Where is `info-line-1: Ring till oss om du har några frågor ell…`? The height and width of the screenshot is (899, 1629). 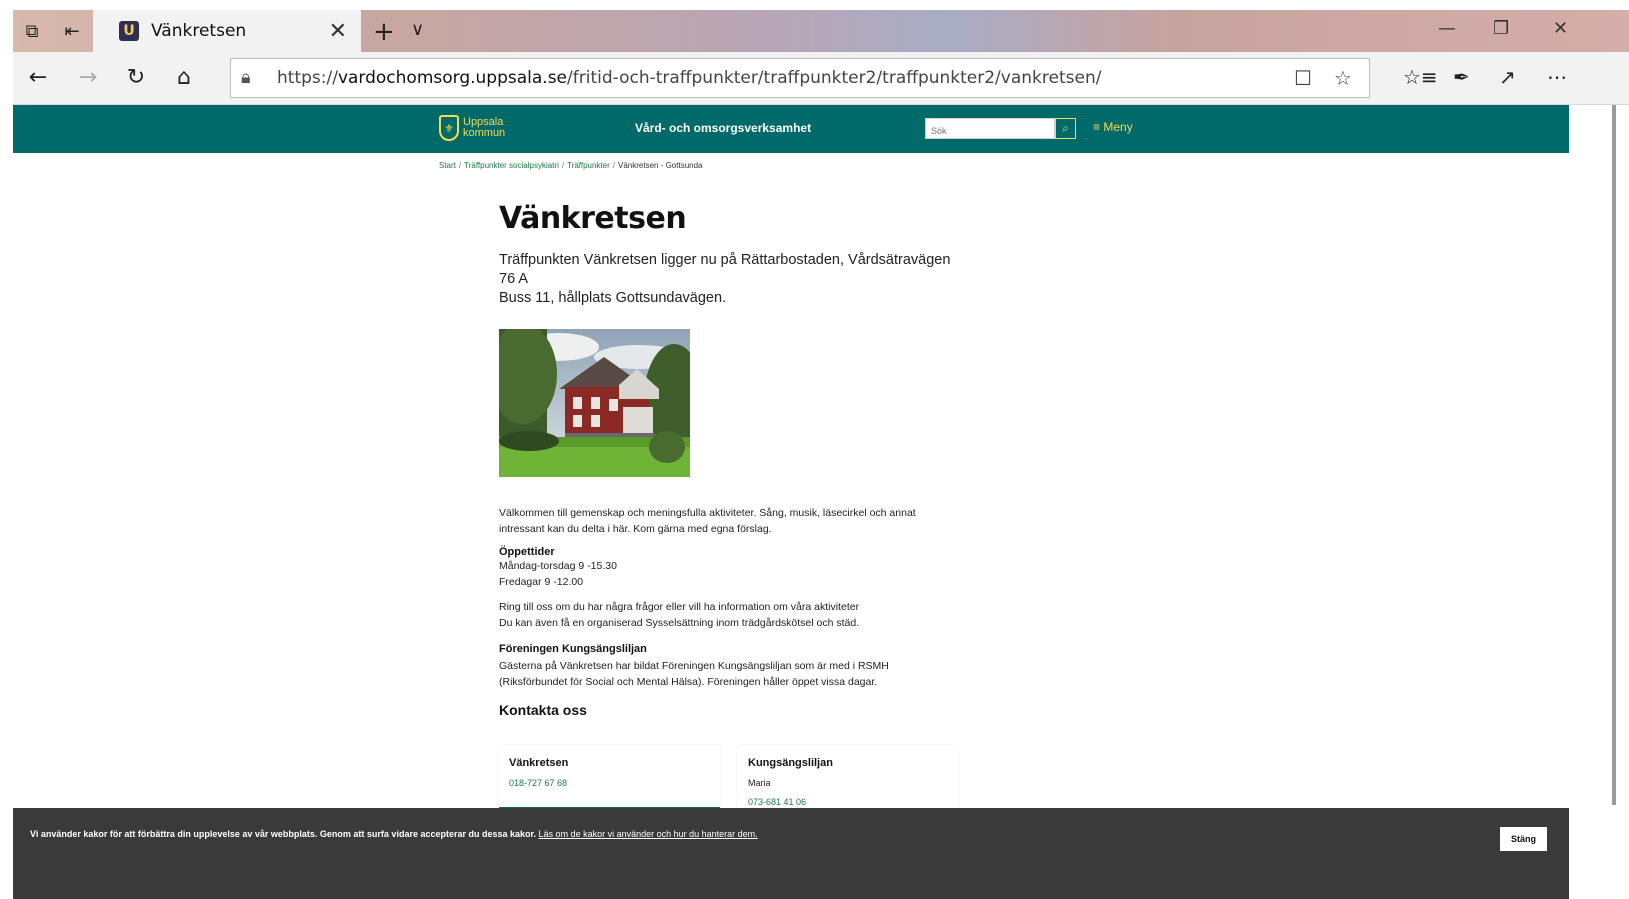
info-line-1: Ring till oss om du har några frågor ell… is located at coordinates (679, 607).